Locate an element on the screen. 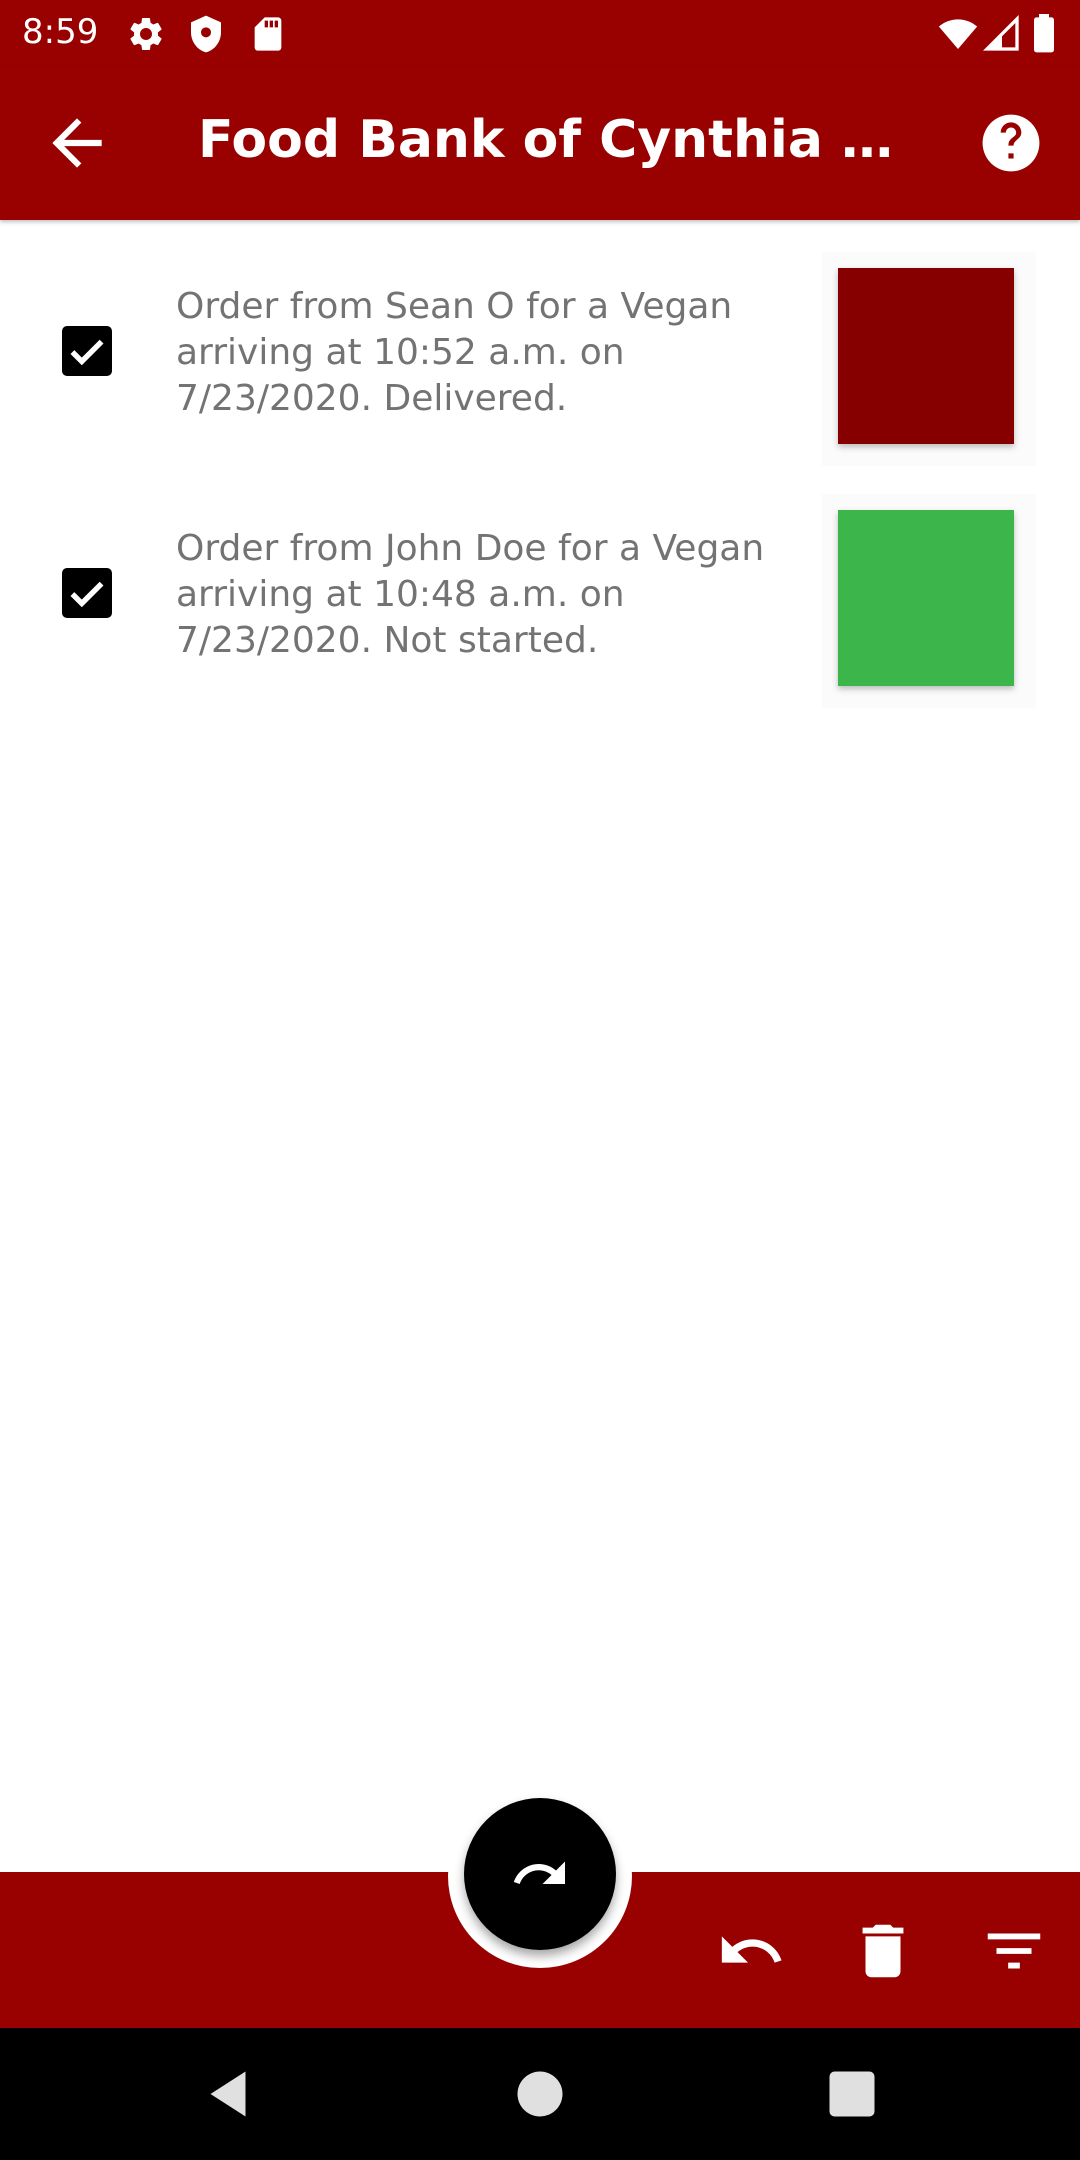 The height and width of the screenshot is (2160, 1080). redo-fab-button is located at coordinates (540, 1874).